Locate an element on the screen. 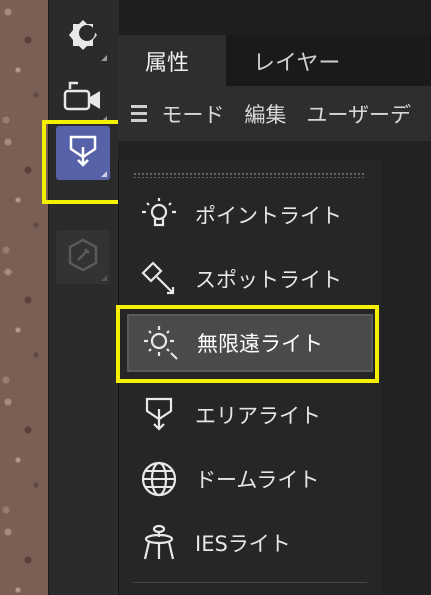 The width and height of the screenshot is (431, 595). dome-light-icon is located at coordinates (159, 479).